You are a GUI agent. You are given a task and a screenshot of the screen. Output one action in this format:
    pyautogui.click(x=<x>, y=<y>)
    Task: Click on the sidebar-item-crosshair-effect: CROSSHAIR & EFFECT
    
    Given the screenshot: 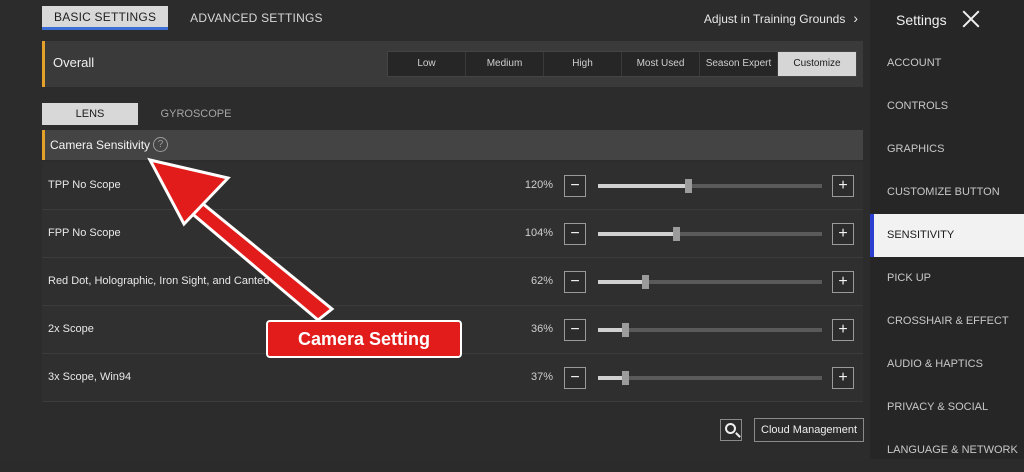 What is the action you would take?
    pyautogui.click(x=947, y=321)
    